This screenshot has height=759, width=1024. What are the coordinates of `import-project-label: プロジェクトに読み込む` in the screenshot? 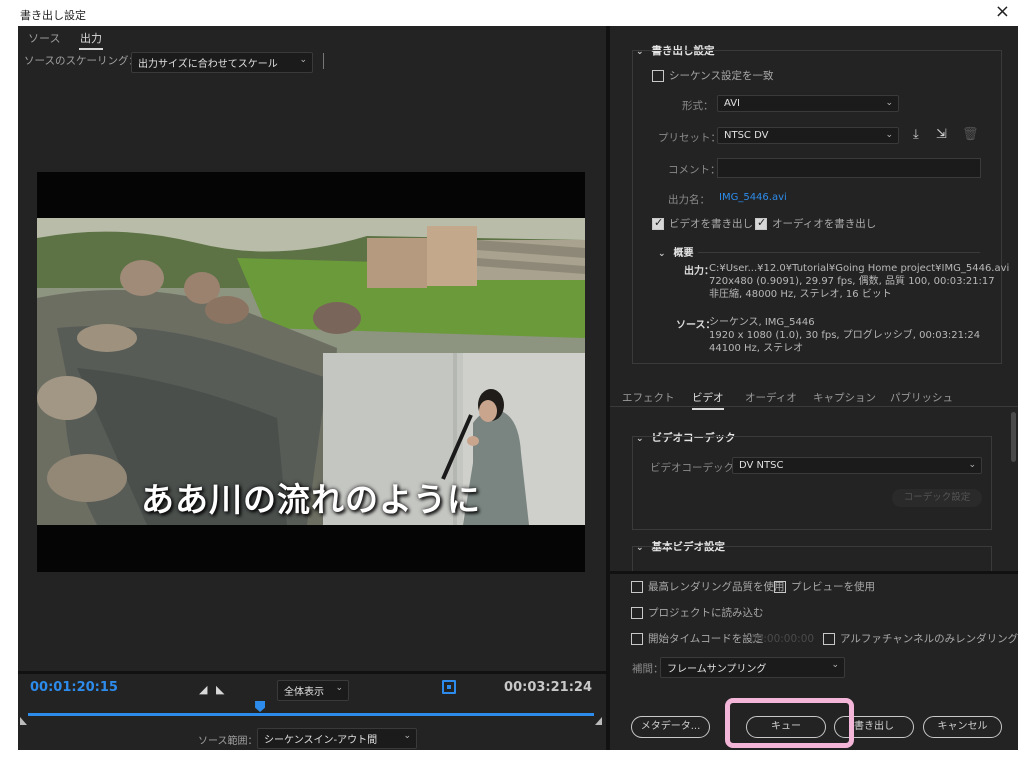 It's located at (706, 613).